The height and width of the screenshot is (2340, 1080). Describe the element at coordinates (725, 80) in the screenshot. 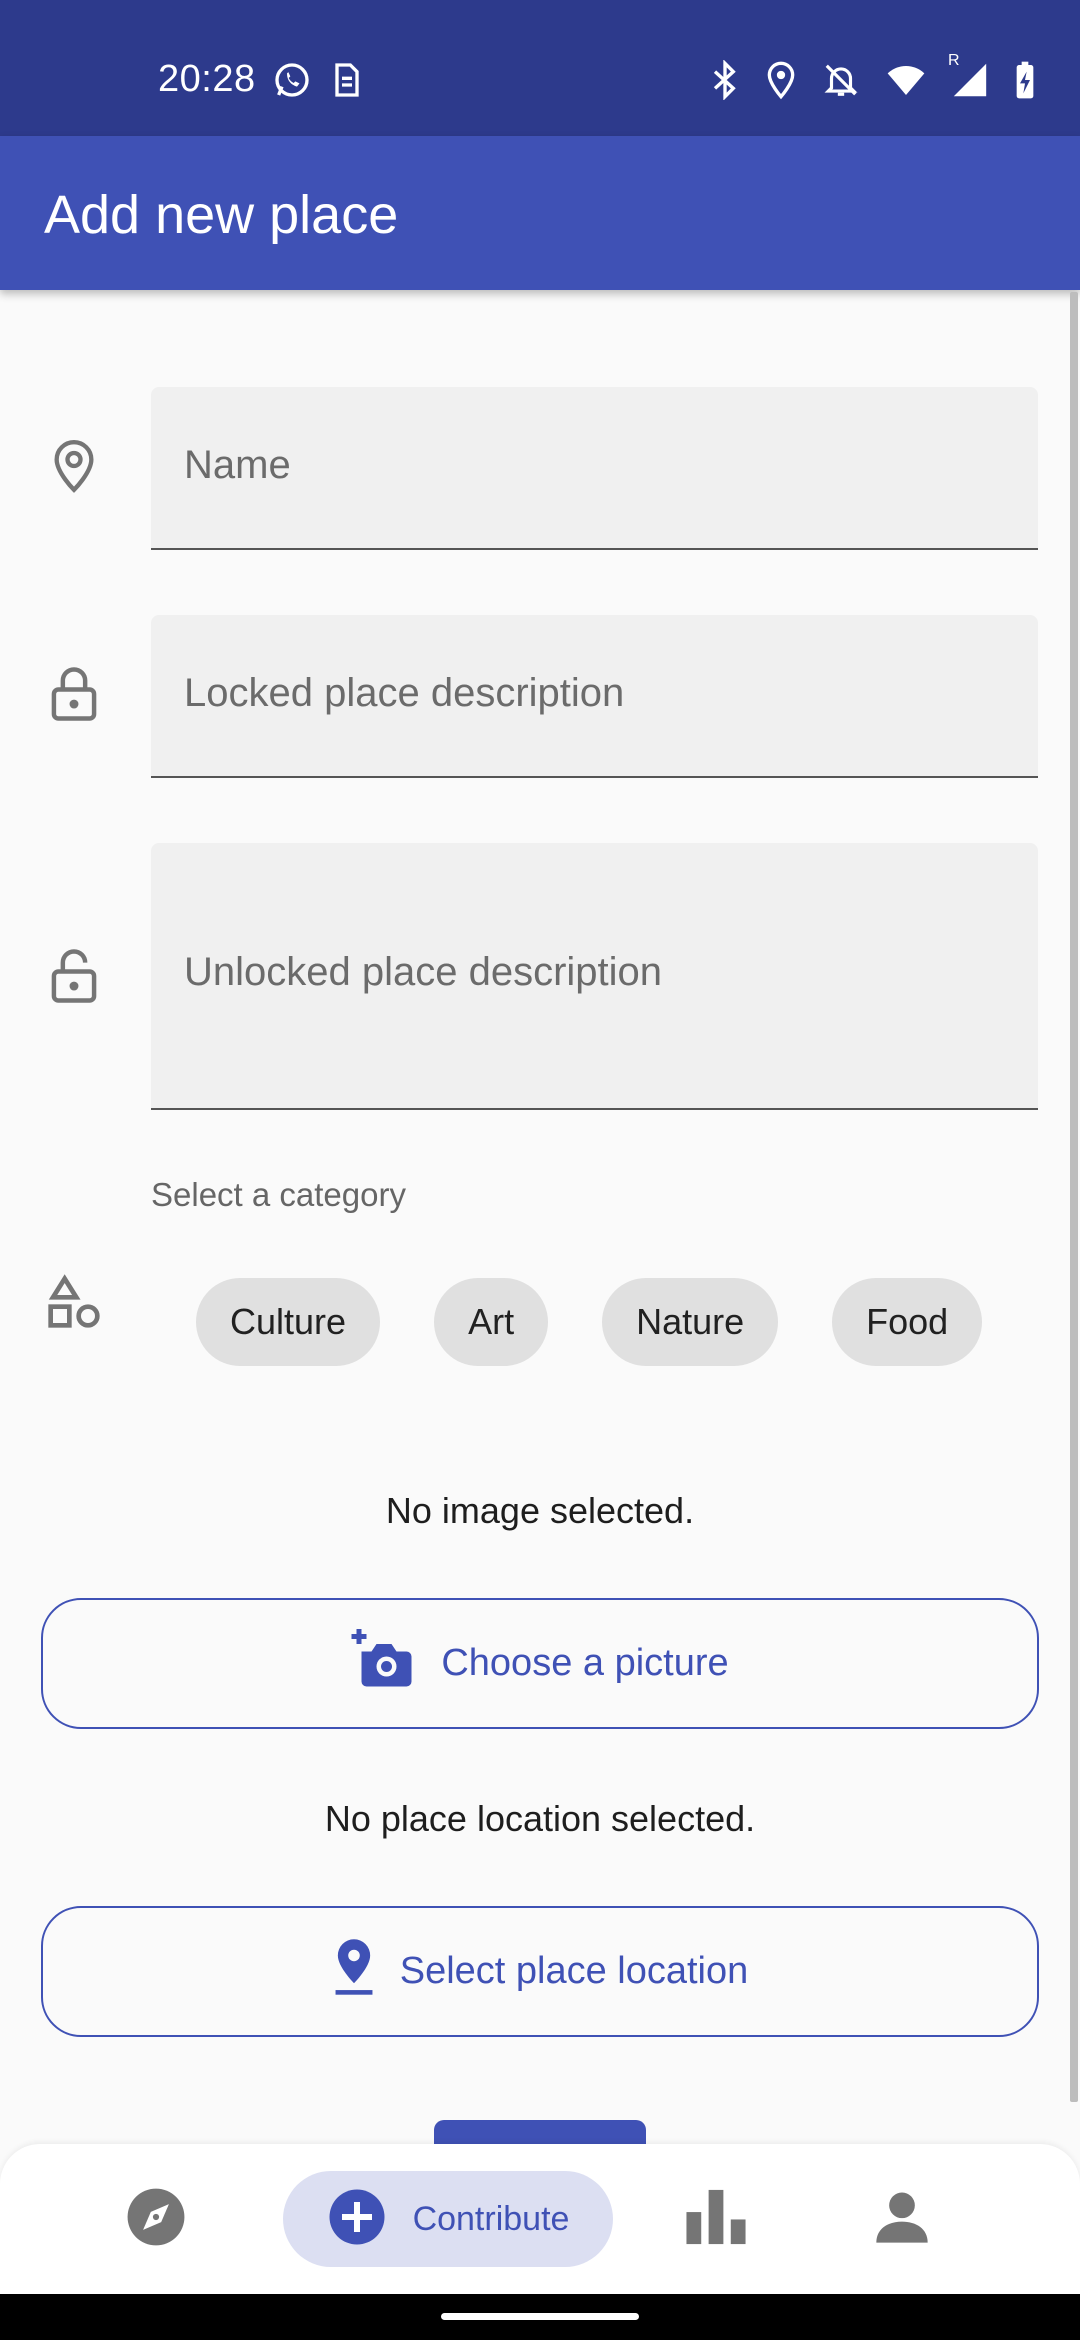

I see `bluetooth-icon` at that location.